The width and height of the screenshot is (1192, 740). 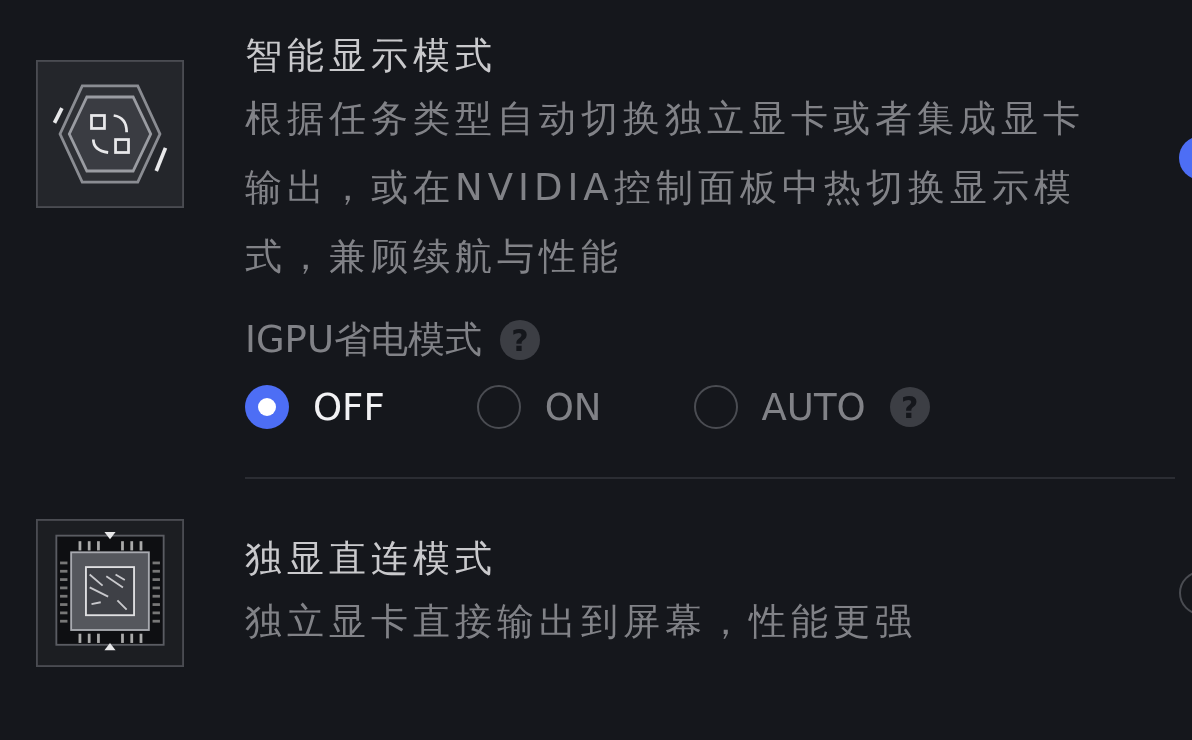 I want to click on option-label: AUTO, so click(x=813, y=407).